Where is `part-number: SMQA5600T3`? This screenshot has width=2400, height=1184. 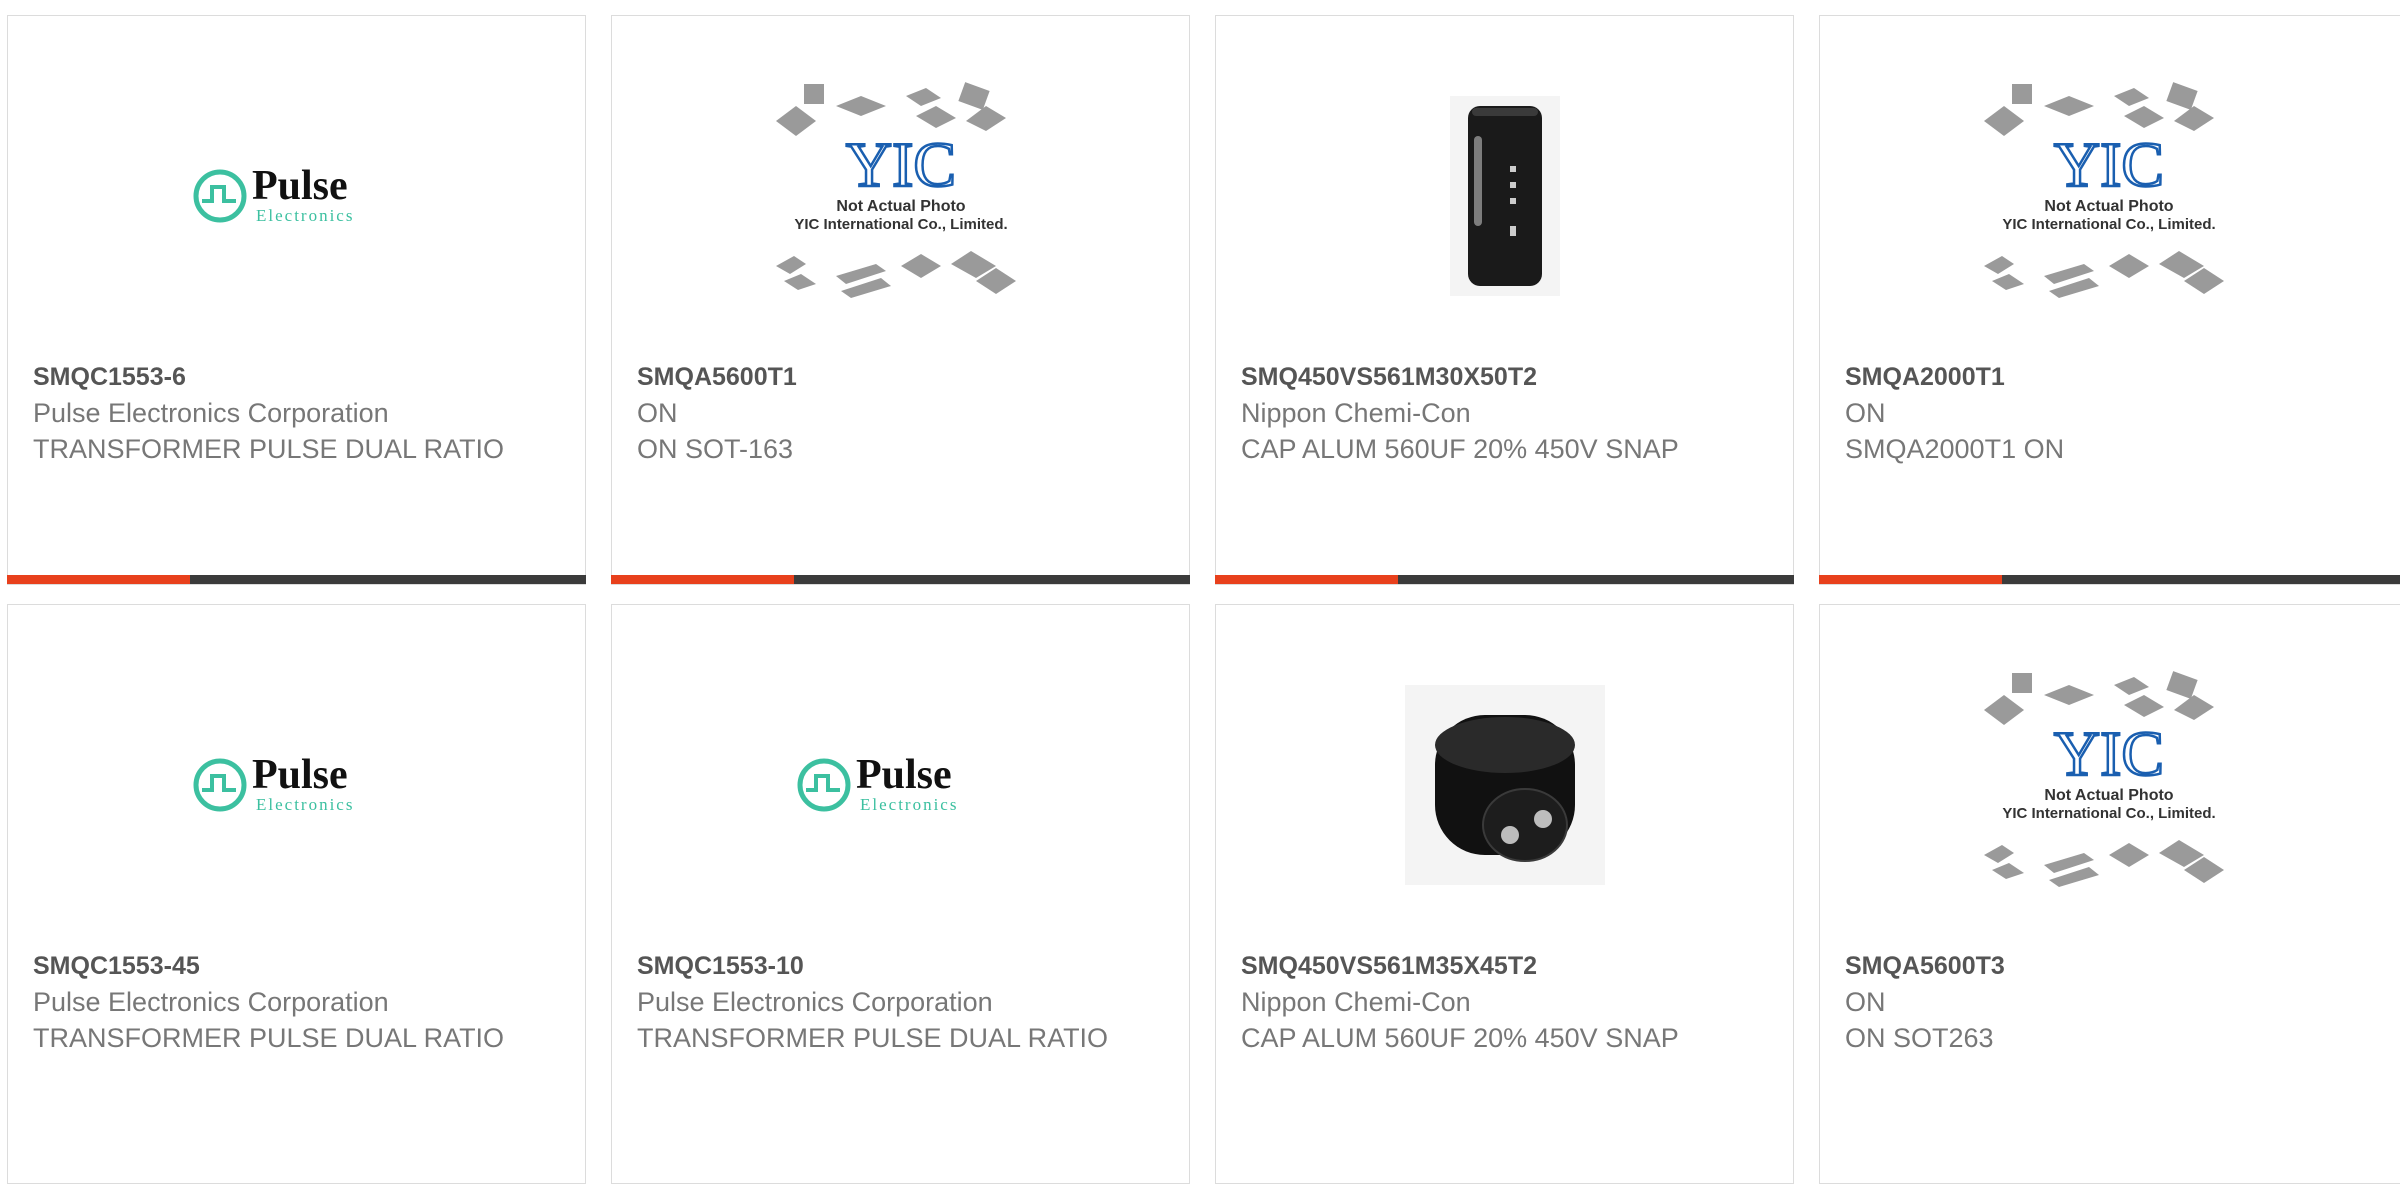 part-number: SMQA5600T3 is located at coordinates (2121, 966).